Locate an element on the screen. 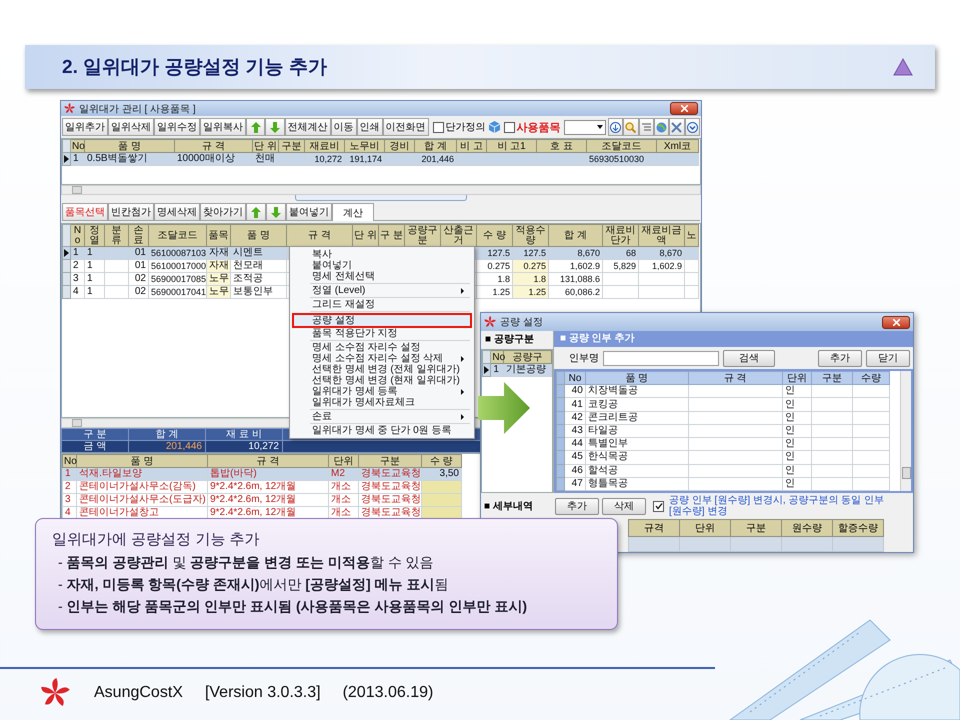 This screenshot has width=960, height=720. table-cell: 특별인부 is located at coordinates (636, 444).